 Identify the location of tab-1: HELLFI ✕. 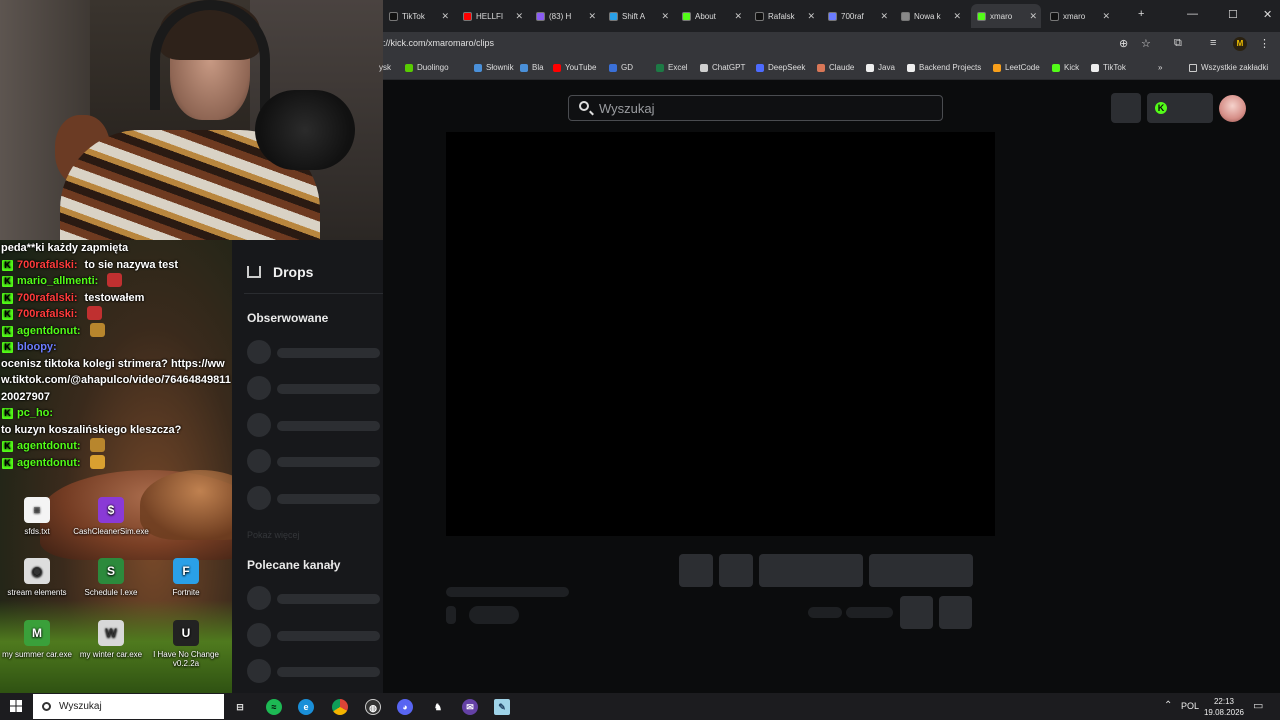
(492, 16).